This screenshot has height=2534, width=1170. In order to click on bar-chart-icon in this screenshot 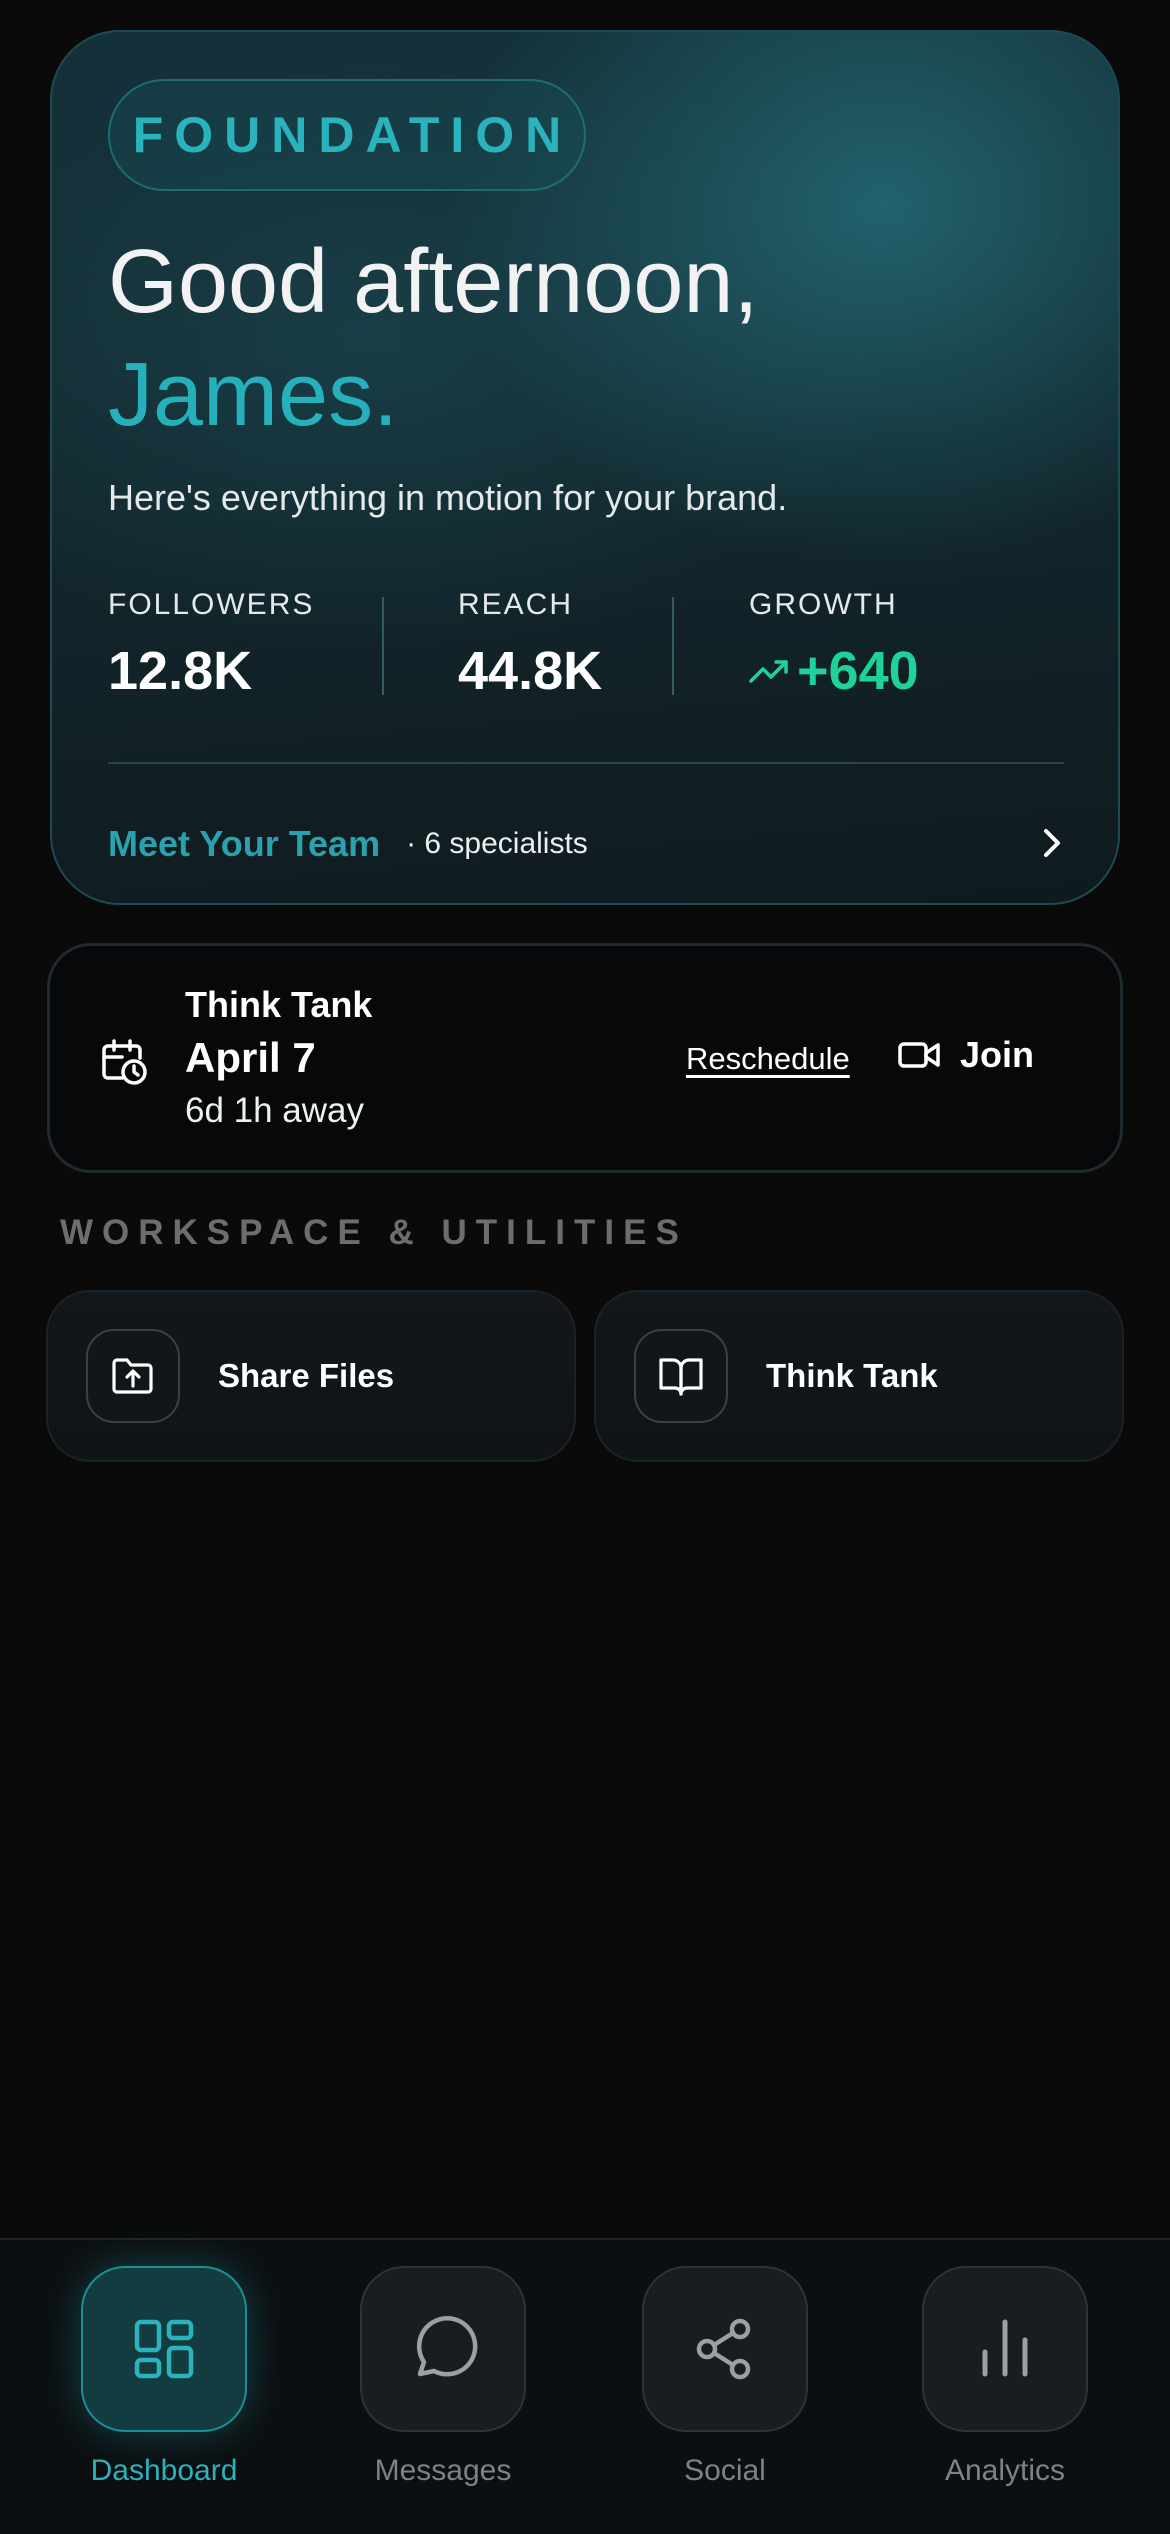, I will do `click(1005, 2348)`.